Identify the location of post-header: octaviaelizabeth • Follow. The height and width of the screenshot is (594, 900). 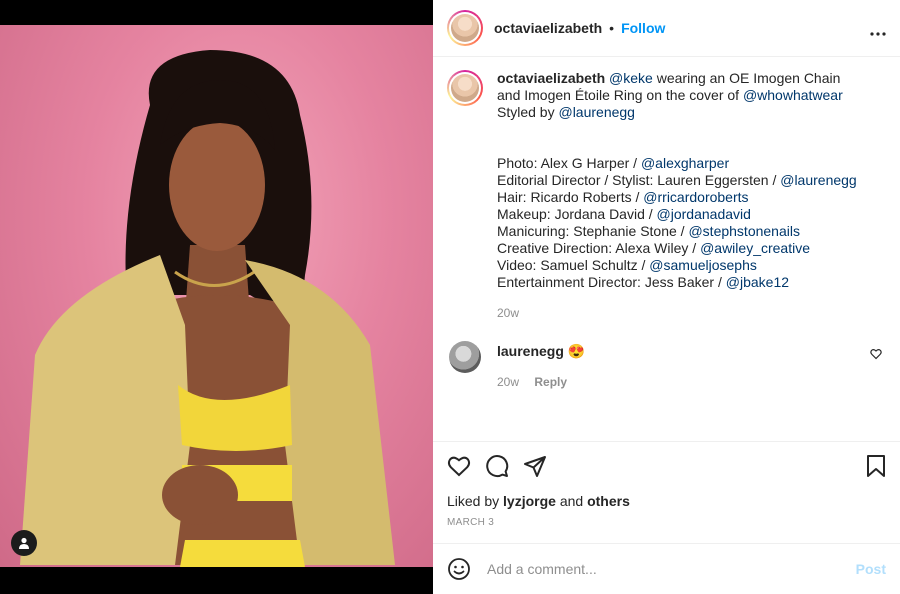
(666, 28).